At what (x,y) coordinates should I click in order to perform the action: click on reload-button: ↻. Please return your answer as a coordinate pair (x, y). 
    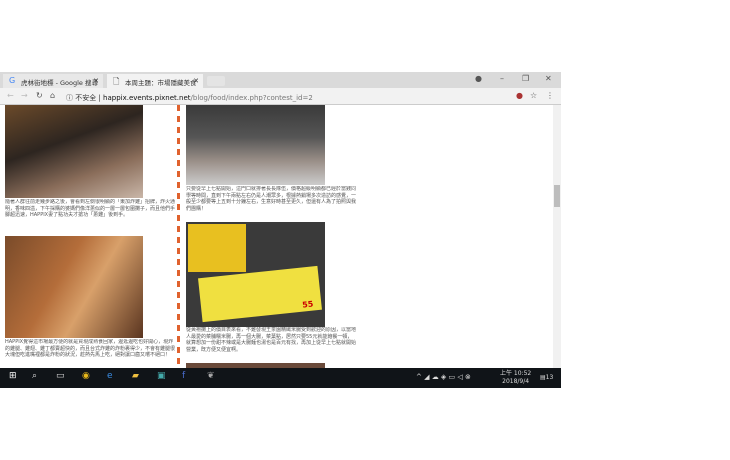
    Looking at the image, I should click on (39, 95).